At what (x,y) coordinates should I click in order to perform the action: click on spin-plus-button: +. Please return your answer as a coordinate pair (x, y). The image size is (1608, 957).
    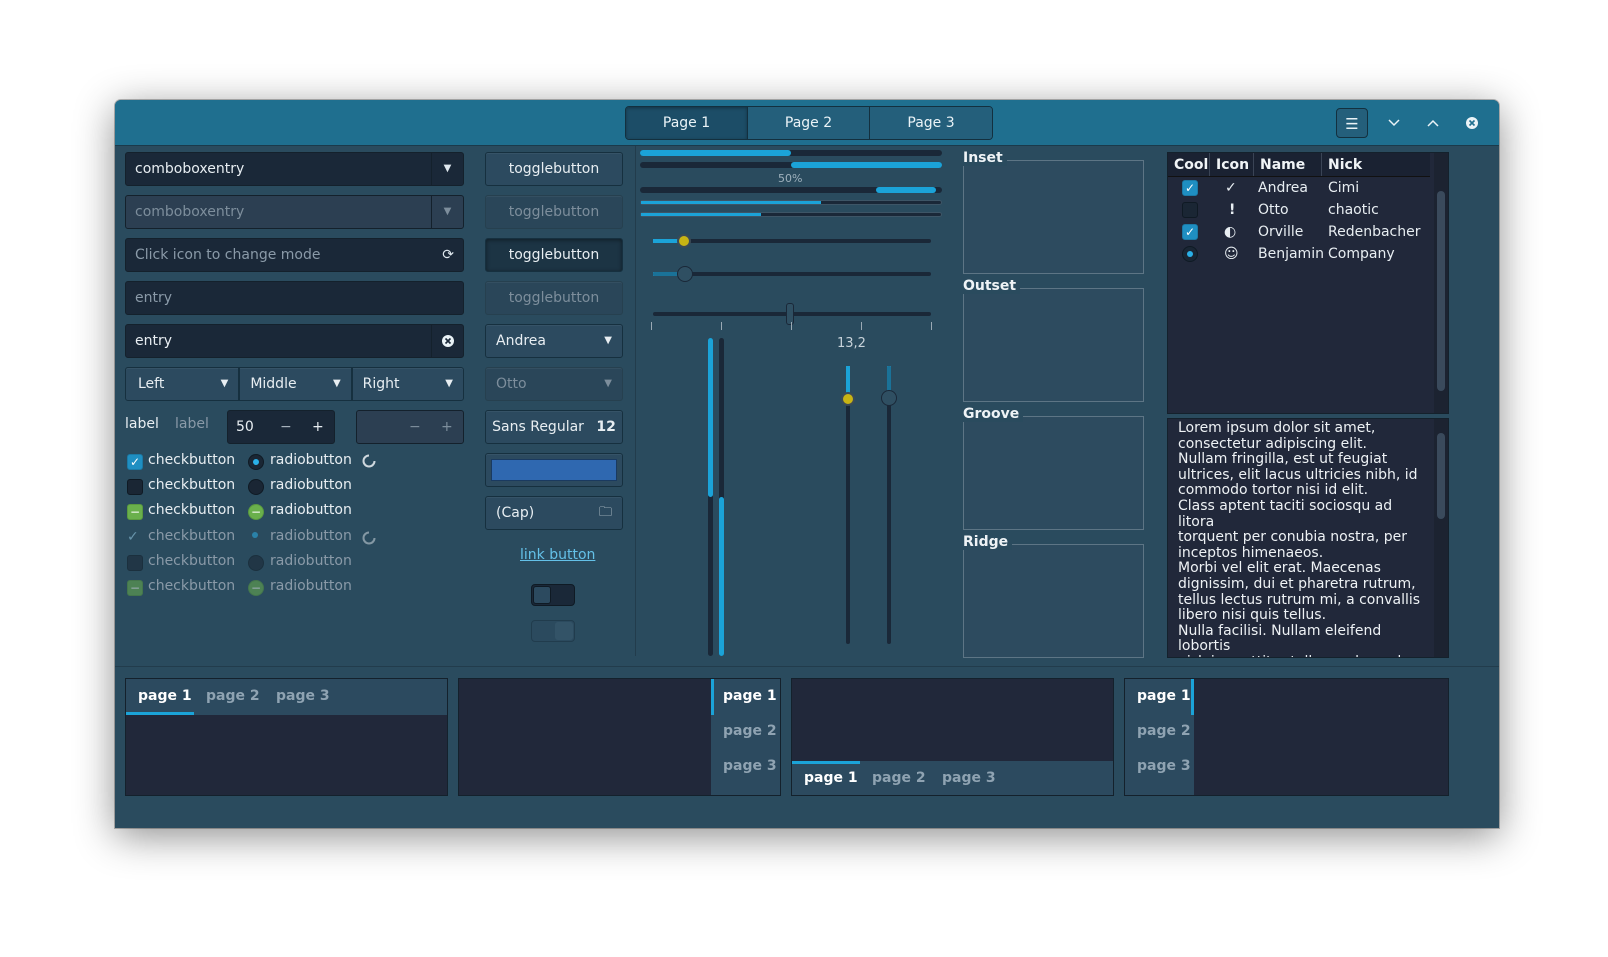
    Looking at the image, I should click on (318, 427).